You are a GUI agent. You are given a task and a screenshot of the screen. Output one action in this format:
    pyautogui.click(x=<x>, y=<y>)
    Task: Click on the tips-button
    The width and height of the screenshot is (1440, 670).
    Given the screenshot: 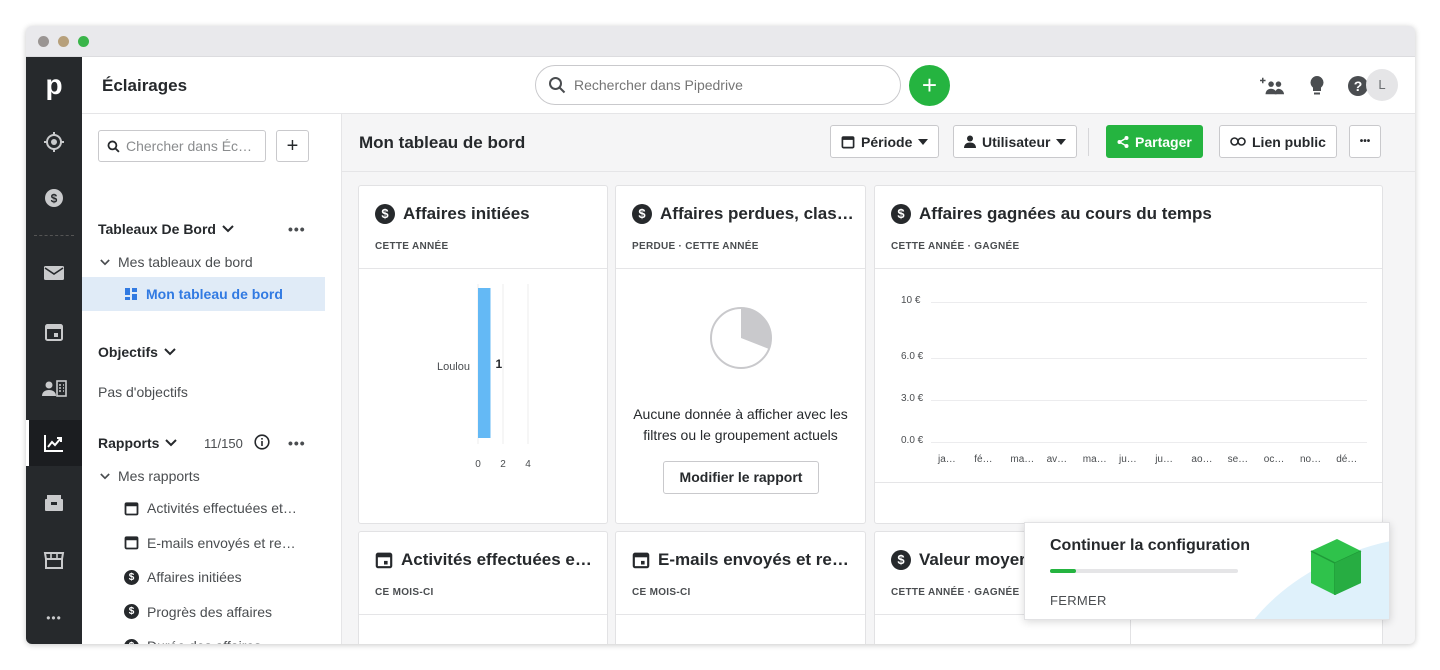 What is the action you would take?
    pyautogui.click(x=1317, y=86)
    